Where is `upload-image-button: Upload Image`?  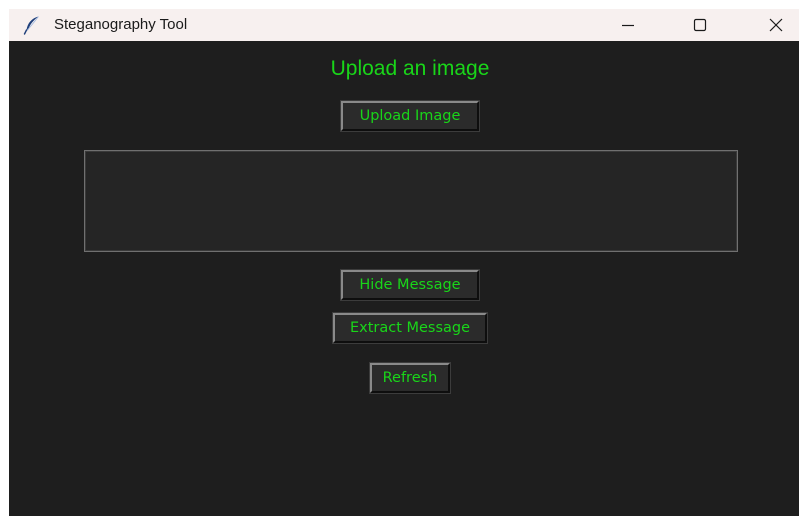 upload-image-button: Upload Image is located at coordinates (410, 116).